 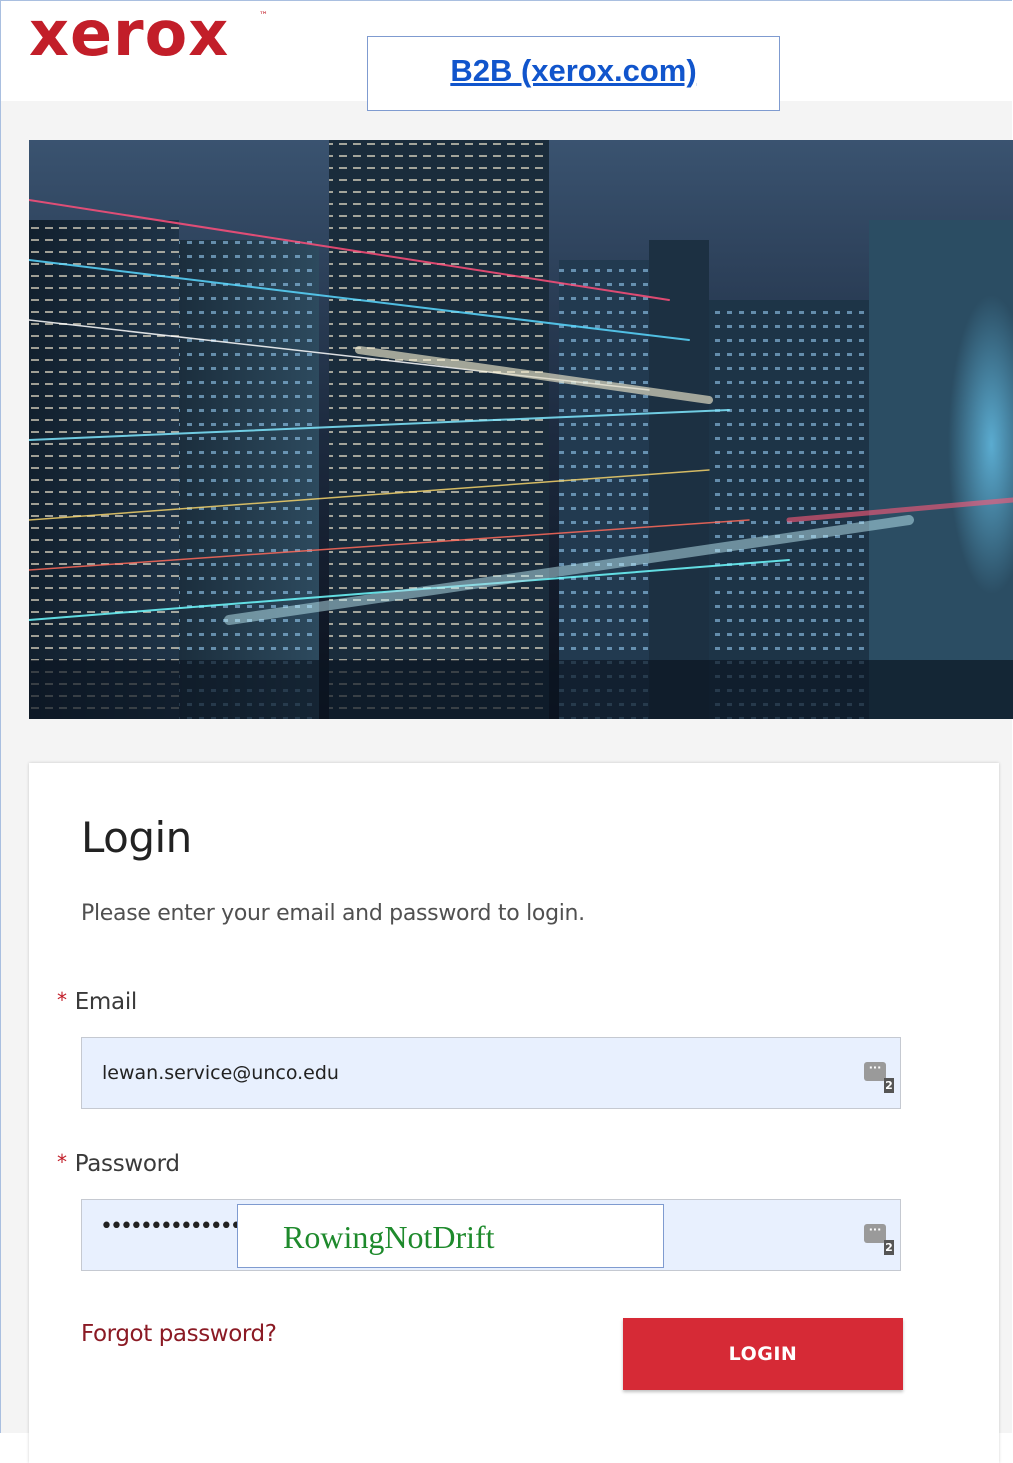 I want to click on email-label: * Email, so click(x=97, y=1001).